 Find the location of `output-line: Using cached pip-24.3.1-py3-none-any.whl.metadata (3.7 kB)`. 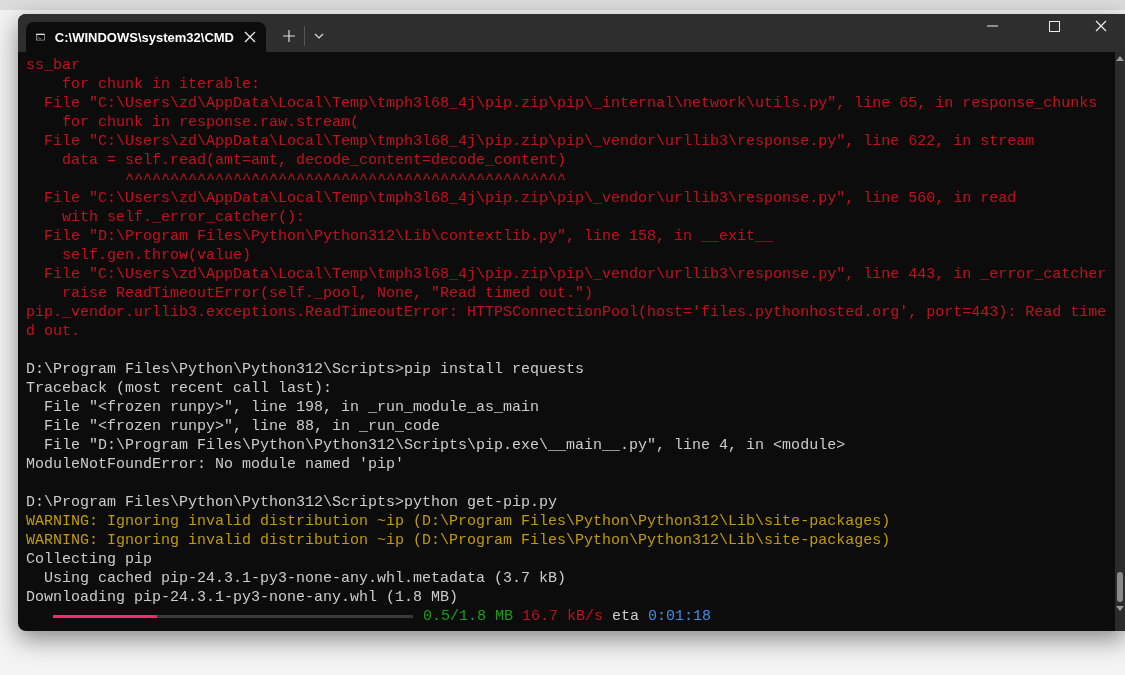

output-line: Using cached pip-24.3.1-py3-none-any.whl.metadata (3.7 kB) is located at coordinates (305, 578).